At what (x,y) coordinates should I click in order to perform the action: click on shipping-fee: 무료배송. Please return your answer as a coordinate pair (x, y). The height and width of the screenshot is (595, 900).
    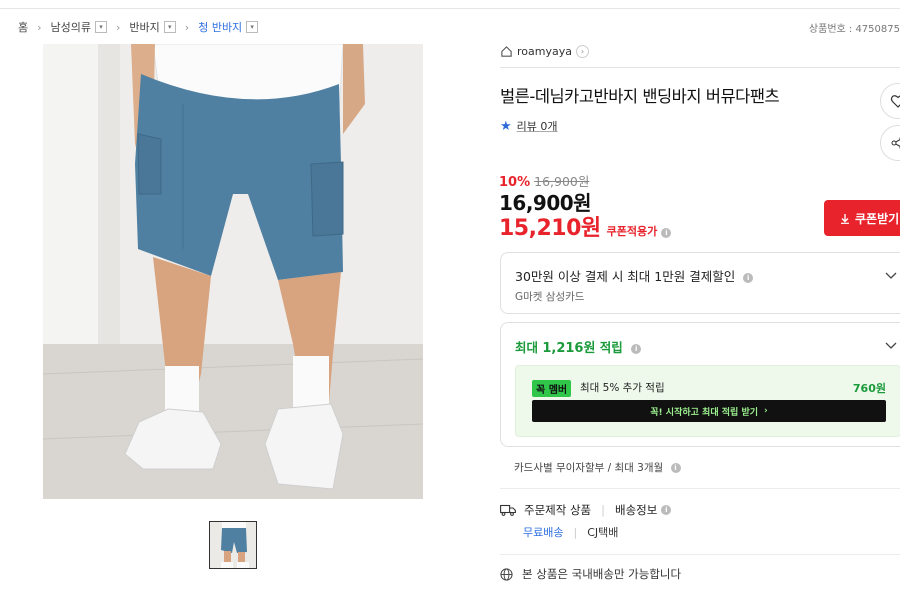
    Looking at the image, I should click on (543, 532).